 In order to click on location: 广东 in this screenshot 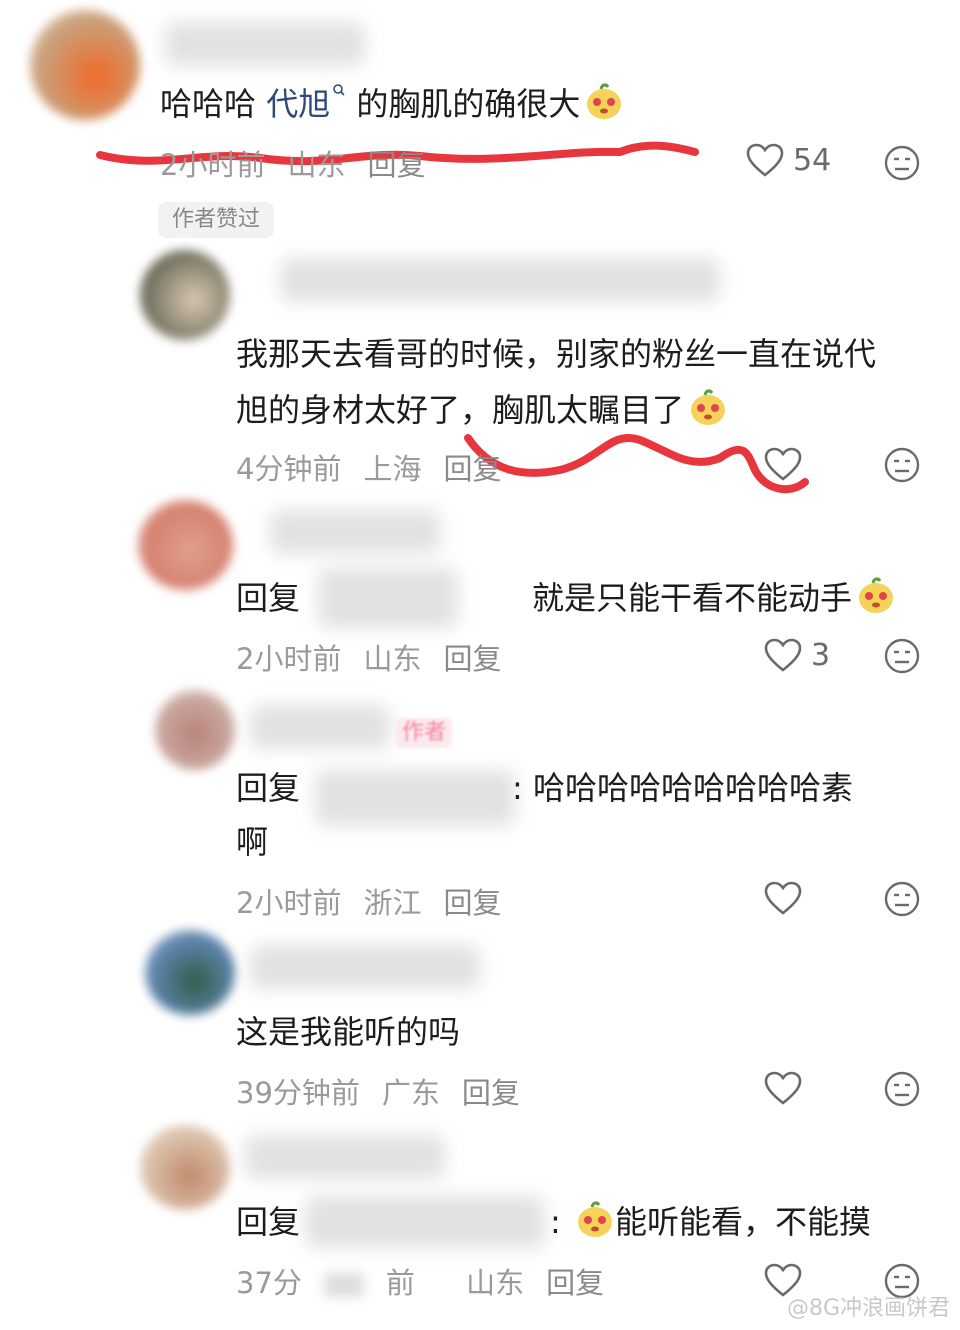, I will do `click(410, 1093)`.